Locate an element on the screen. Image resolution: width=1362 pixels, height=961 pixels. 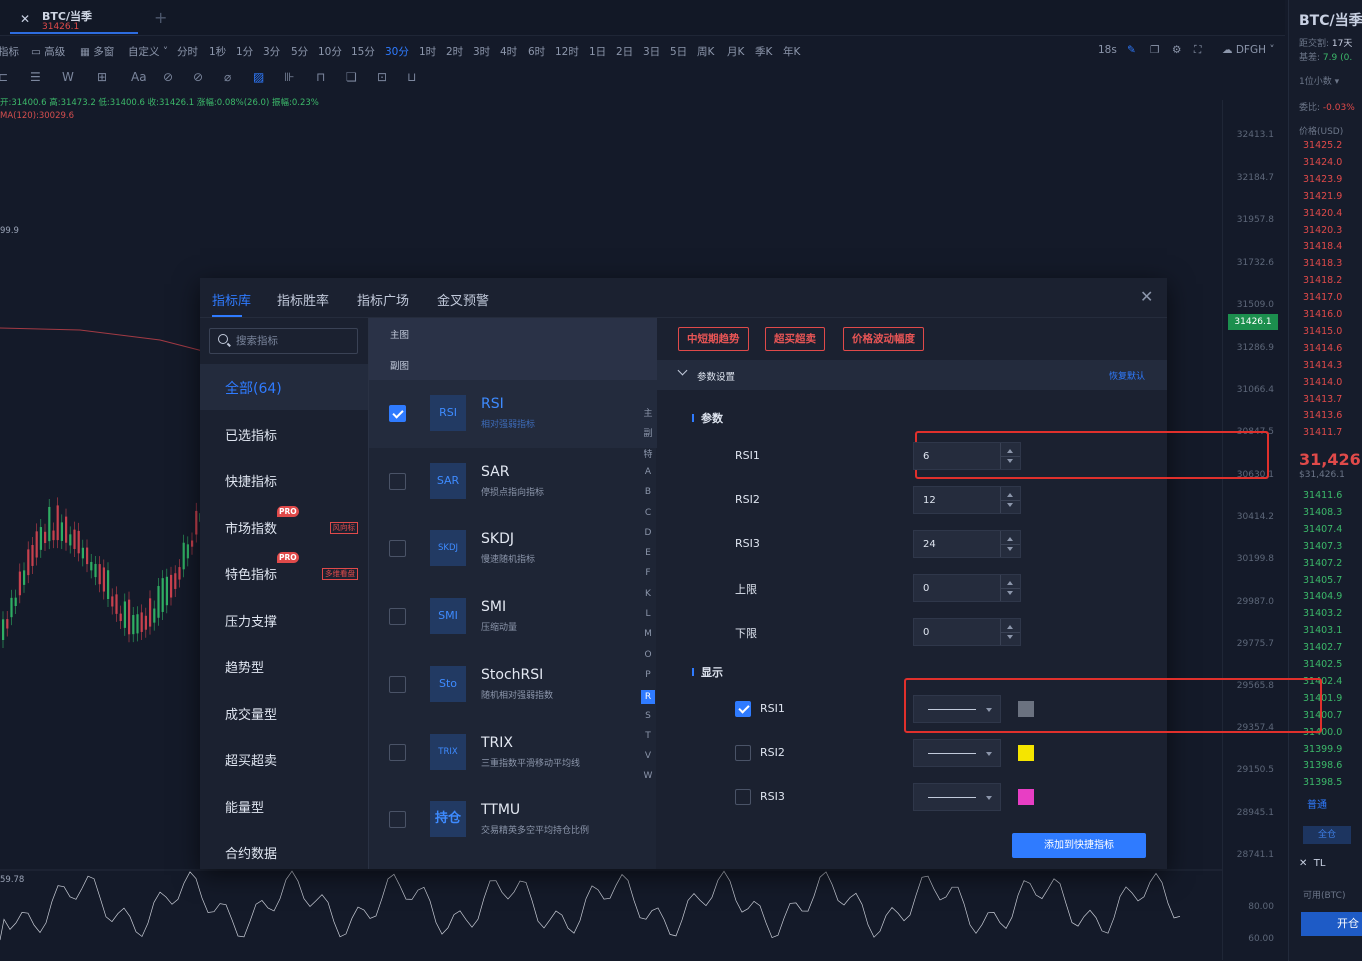
order-type-tab: 普通 is located at coordinates (1317, 803).